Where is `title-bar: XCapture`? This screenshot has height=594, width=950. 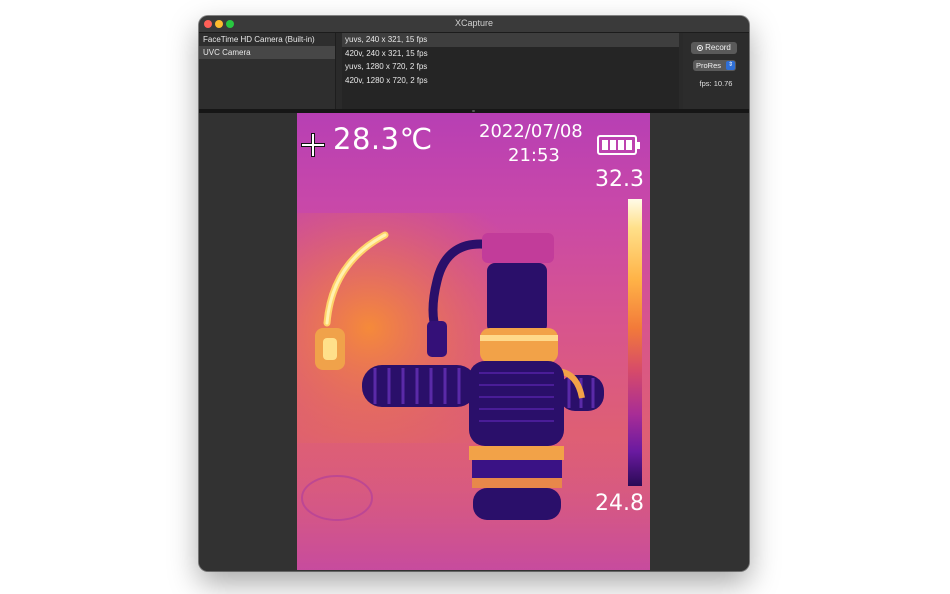 title-bar: XCapture is located at coordinates (474, 24).